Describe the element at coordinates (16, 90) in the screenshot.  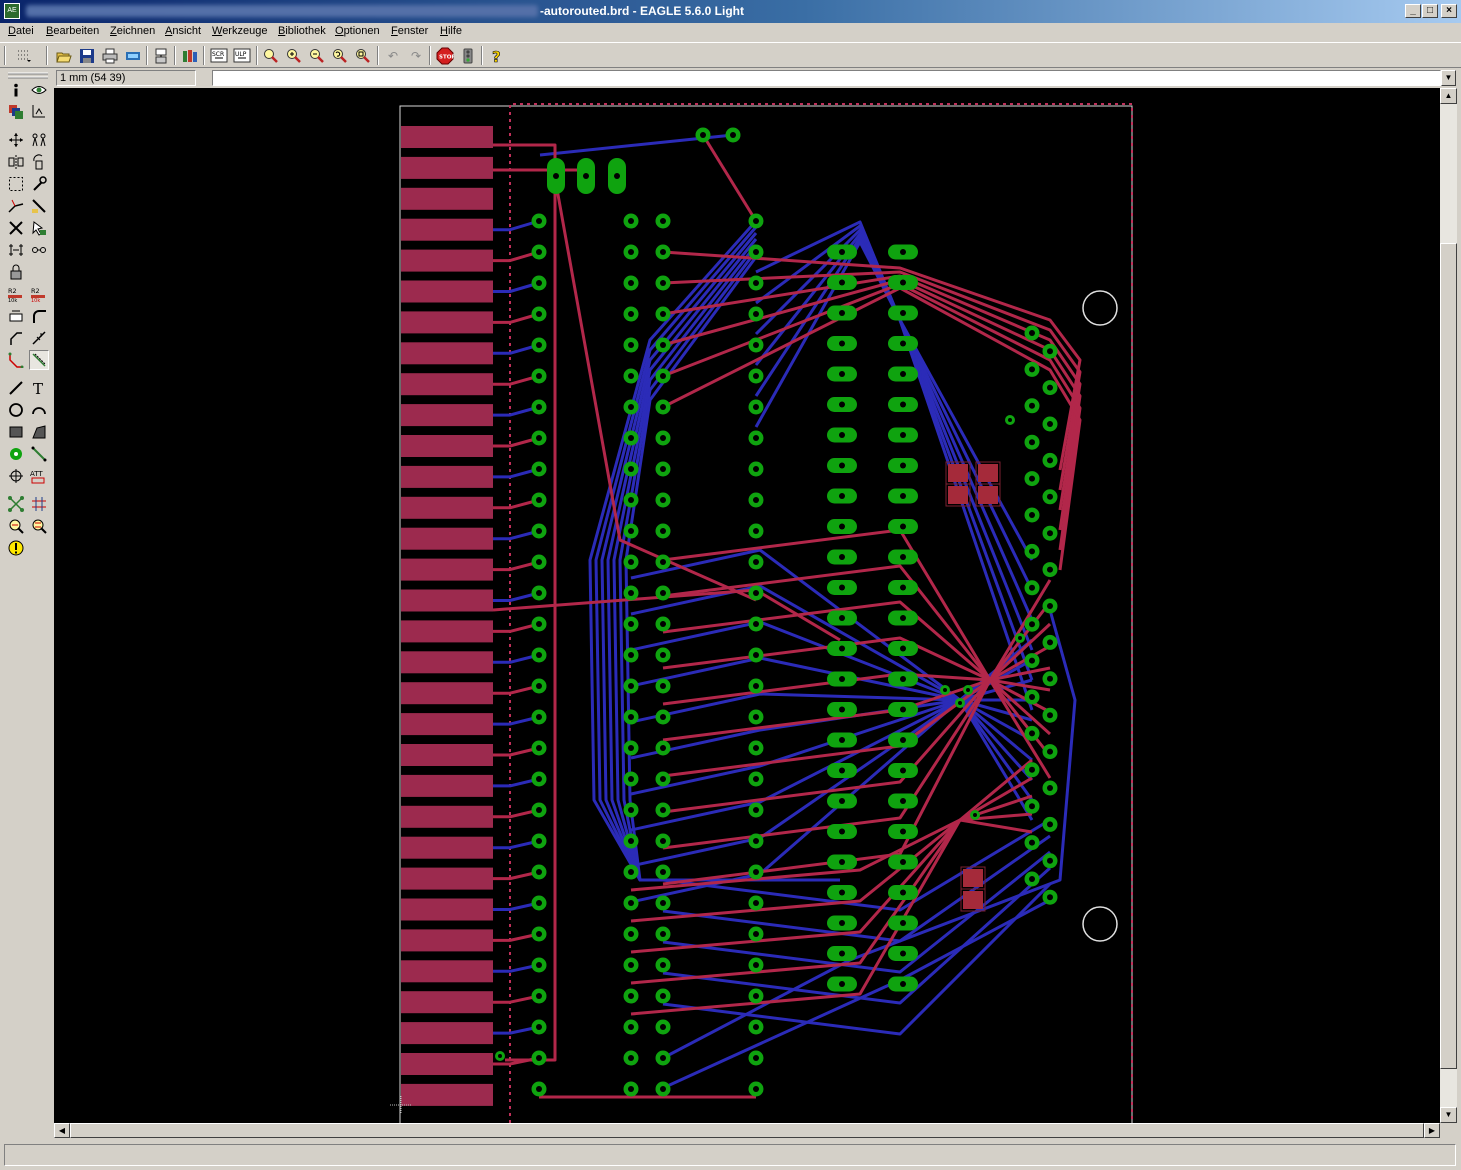
I see `info-icon` at that location.